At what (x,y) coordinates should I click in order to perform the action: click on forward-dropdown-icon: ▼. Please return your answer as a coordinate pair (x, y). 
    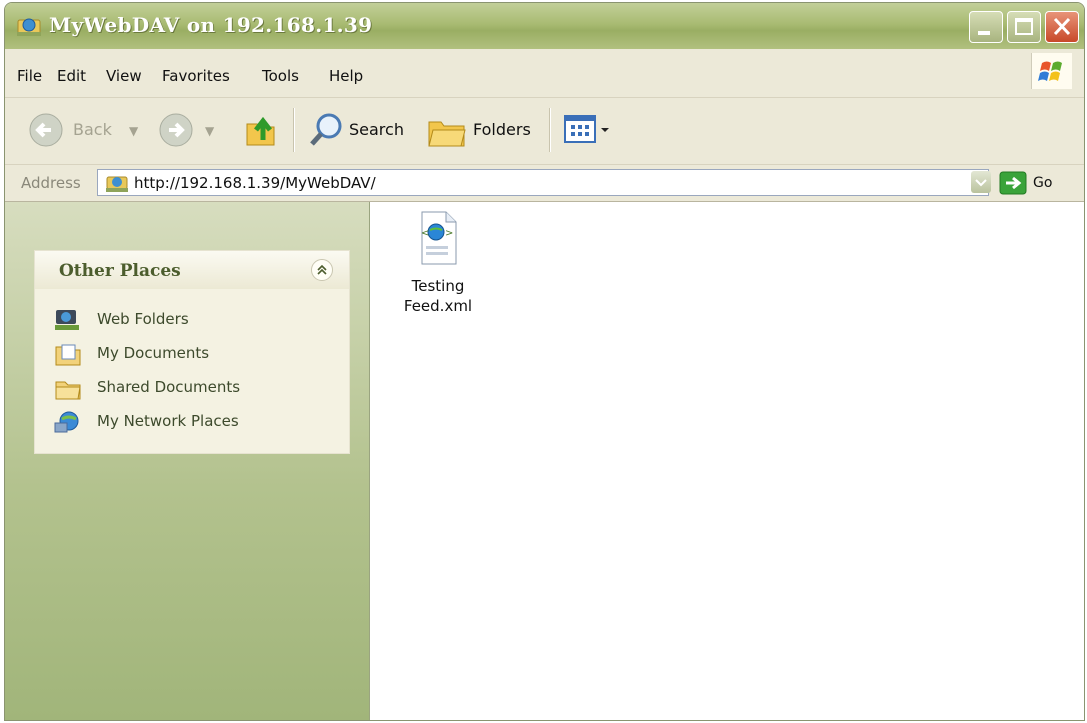
    Looking at the image, I should click on (209, 131).